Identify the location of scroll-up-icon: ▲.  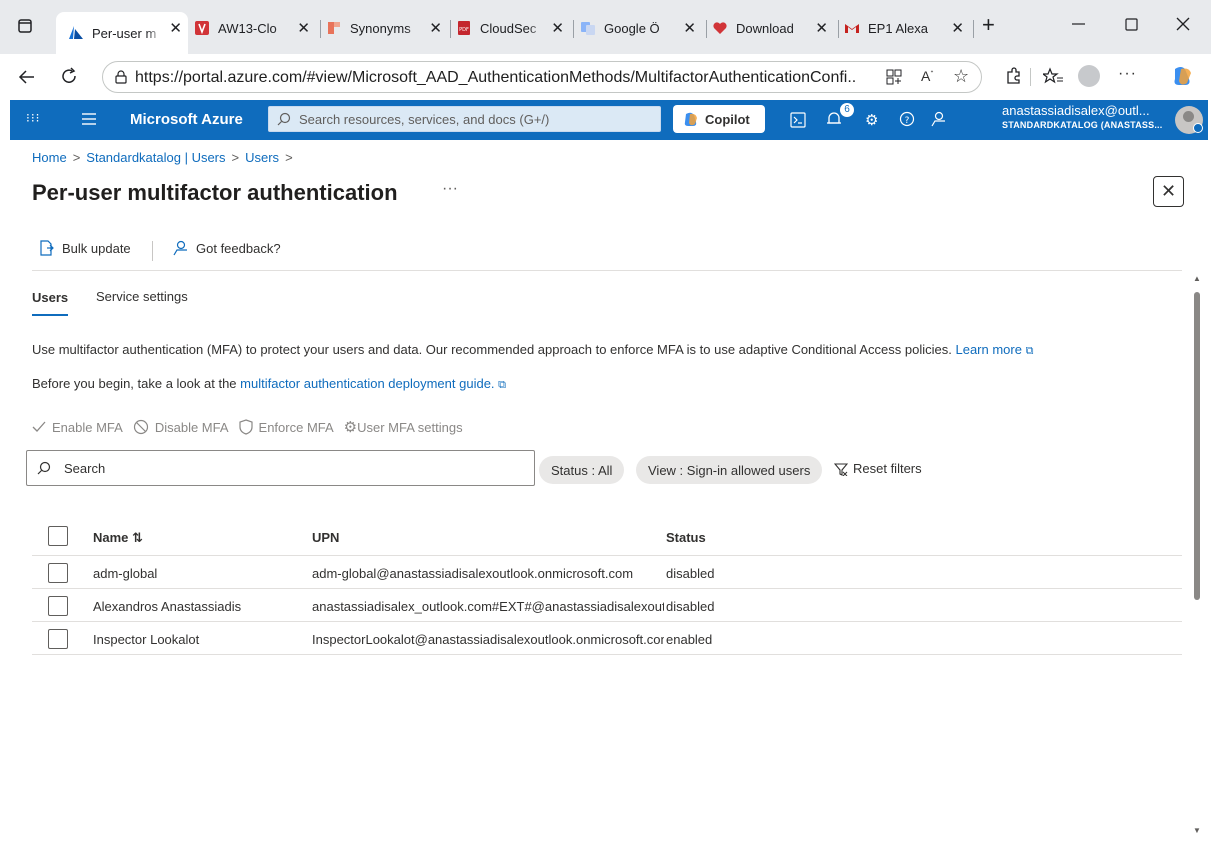
(1197, 278).